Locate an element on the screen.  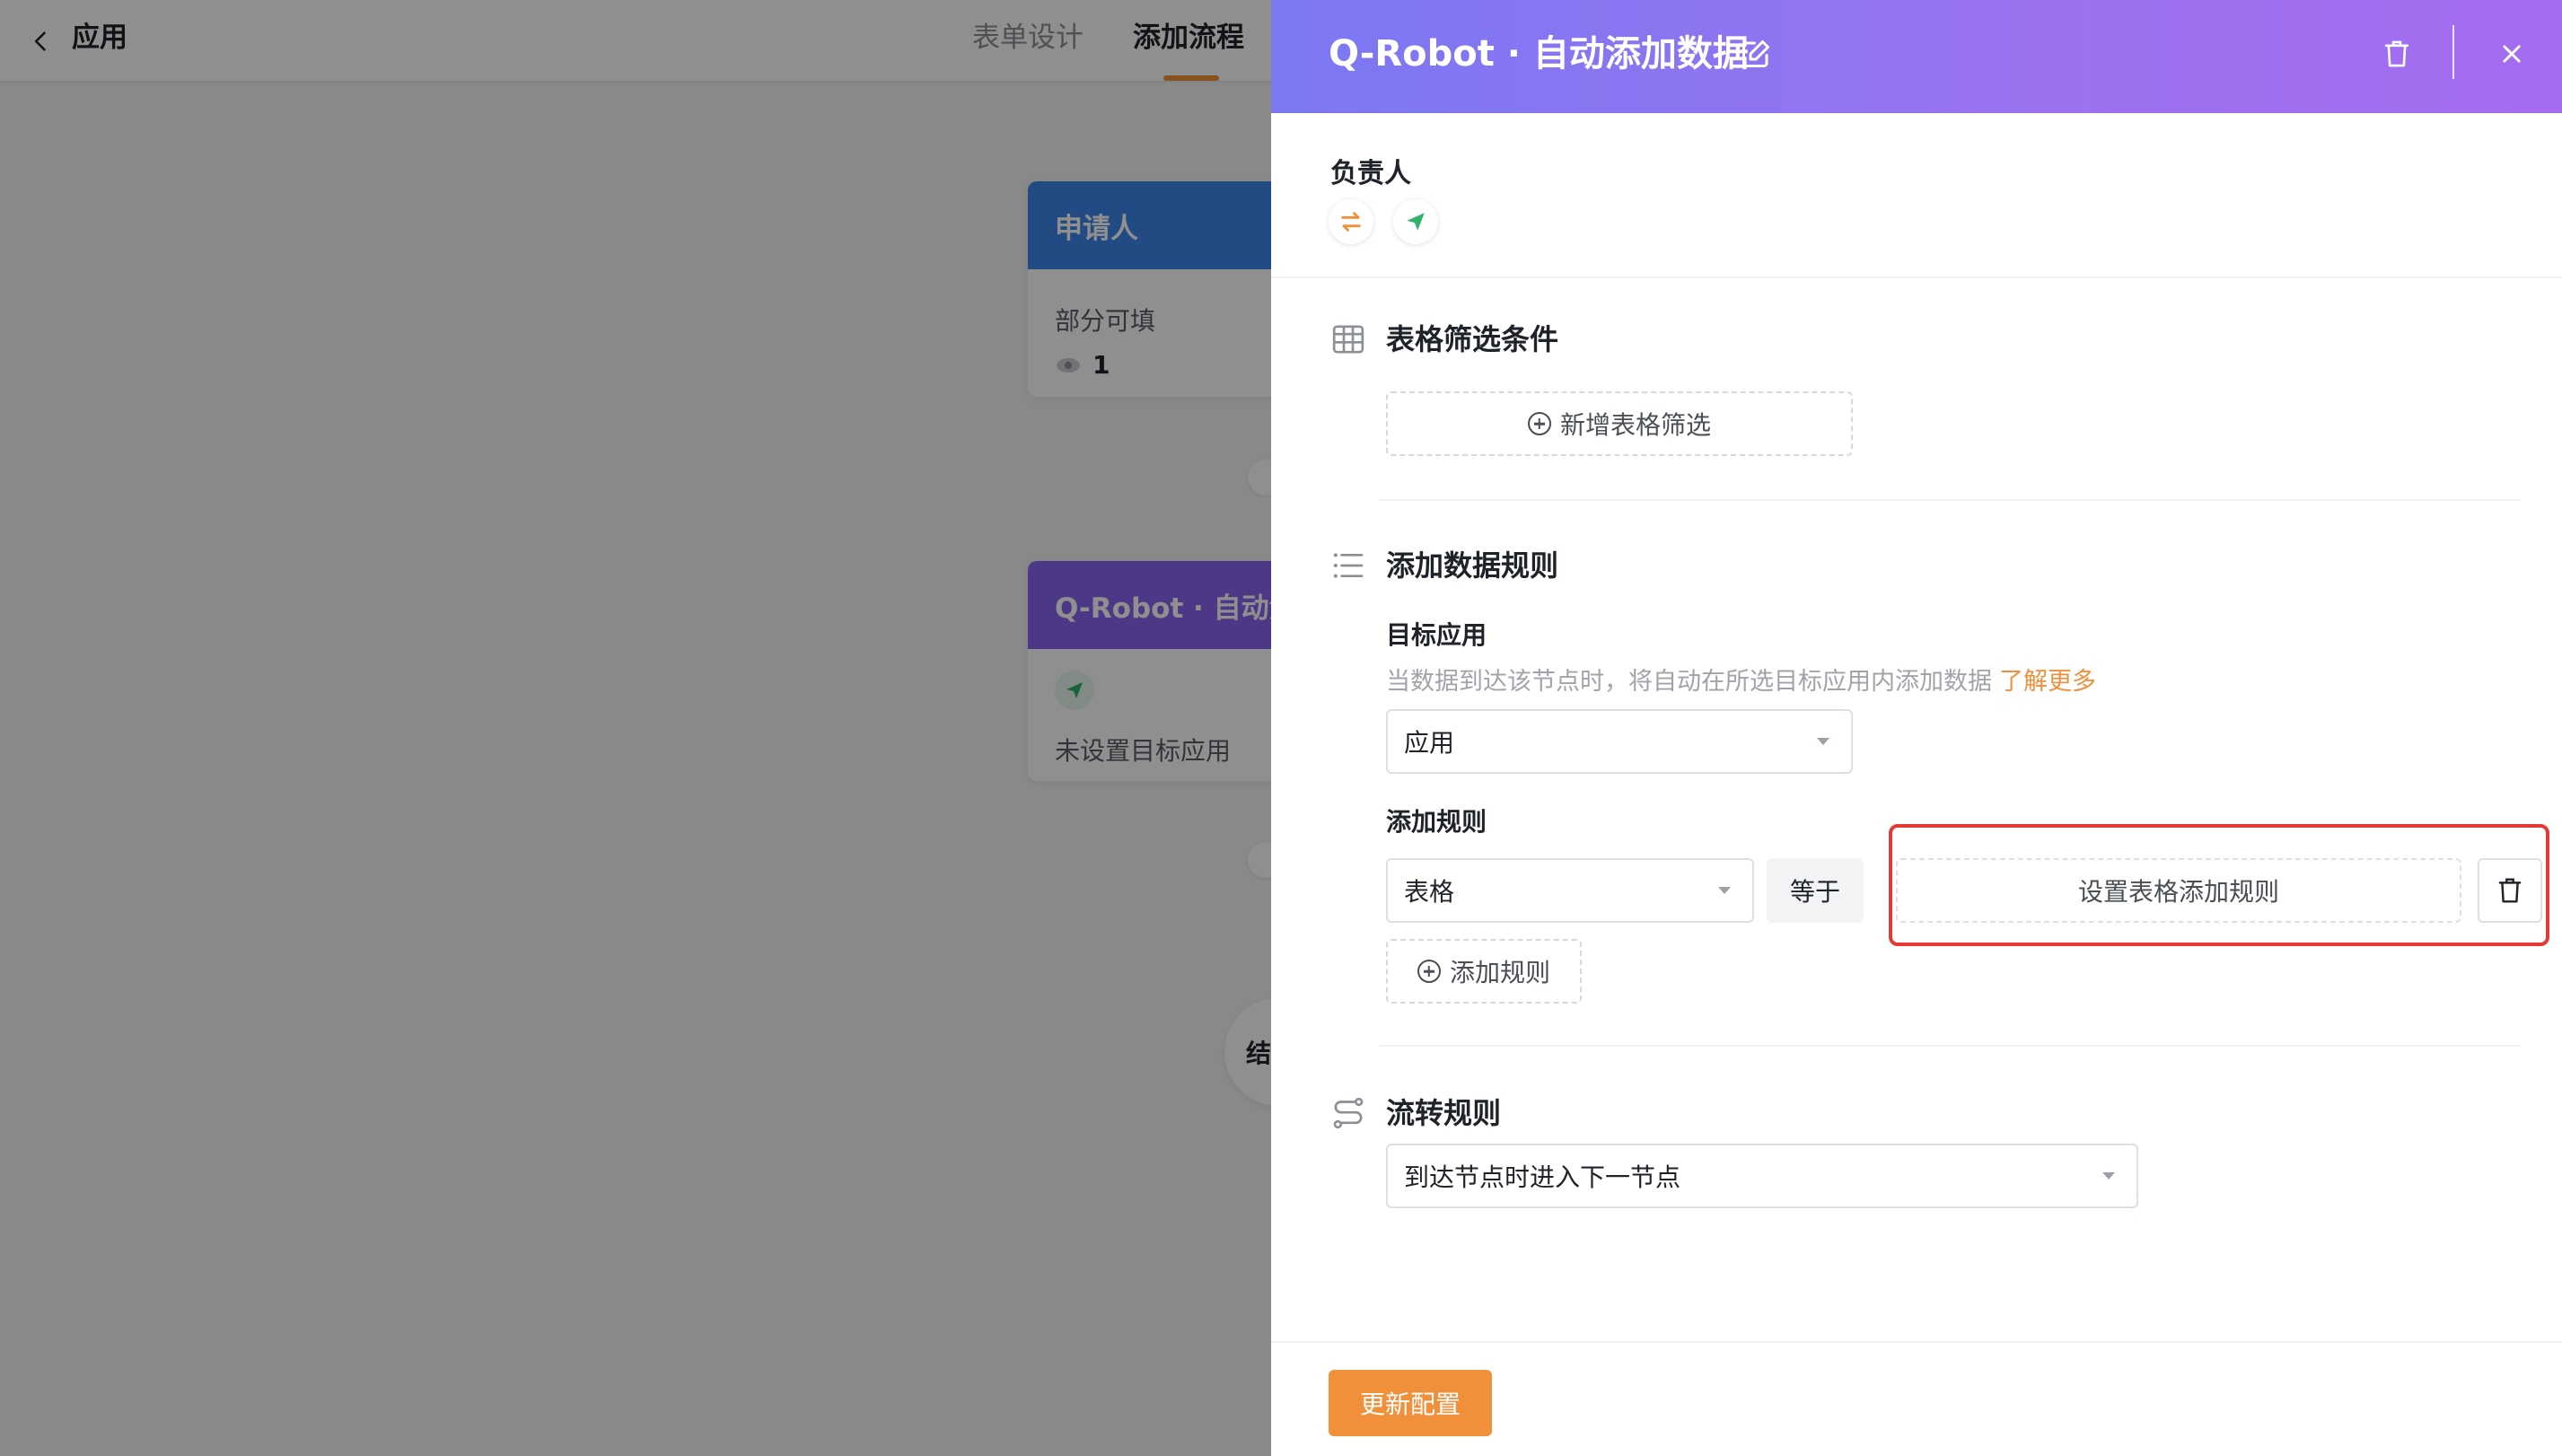
table-filter-title: 表格筛选条件 is located at coordinates (1472, 339).